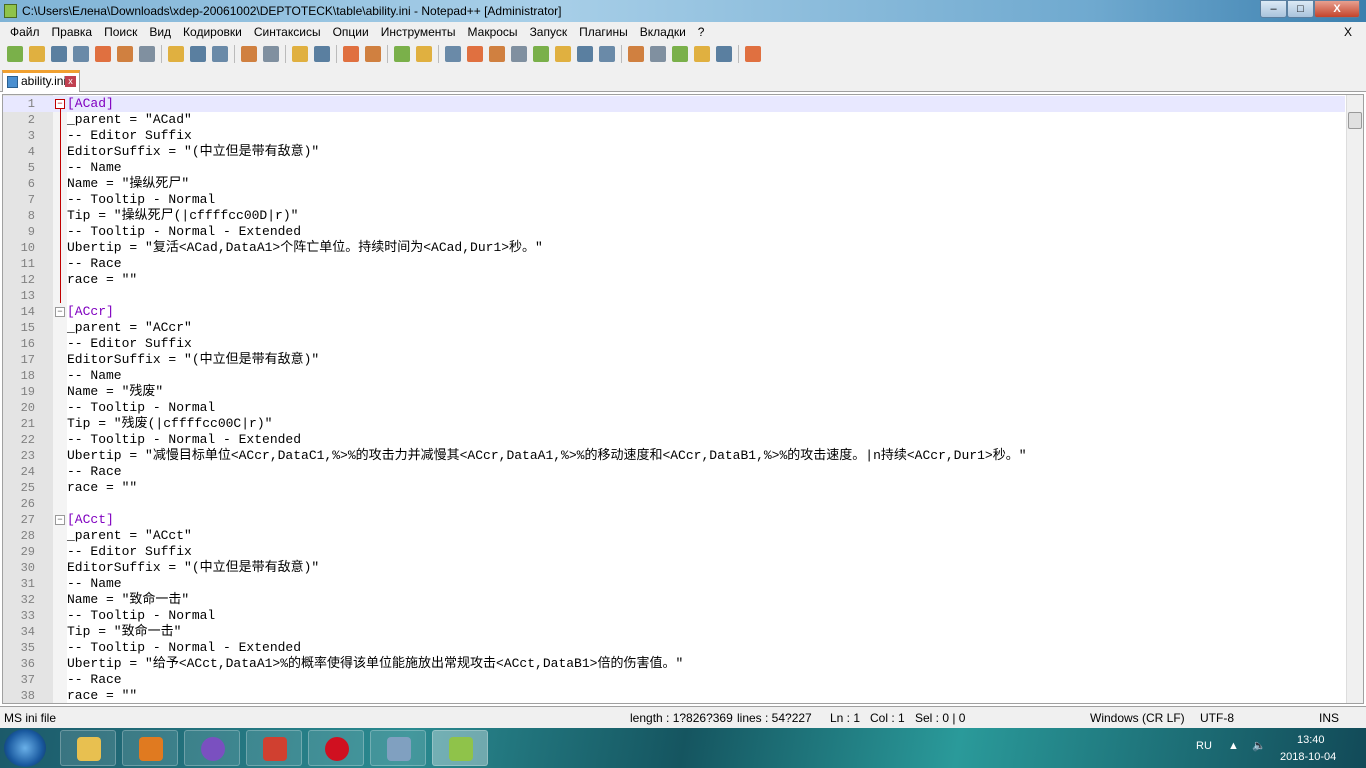  What do you see at coordinates (1348, 32) in the screenshot?
I see `close-document-button: X` at bounding box center [1348, 32].